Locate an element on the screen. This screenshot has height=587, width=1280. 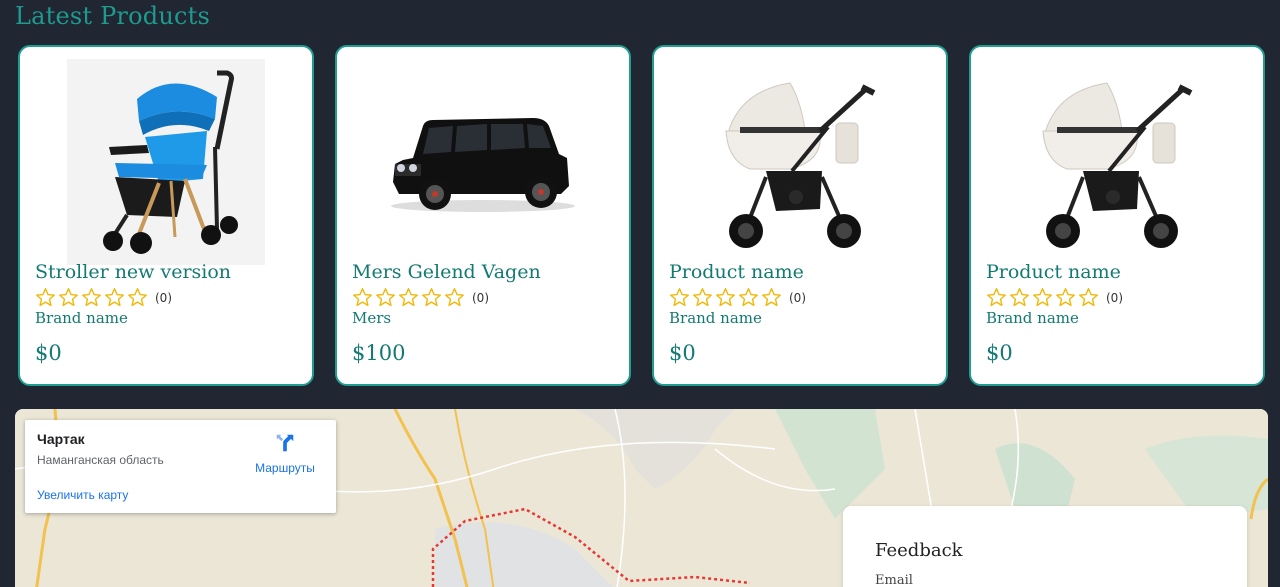
stroller-blue-image is located at coordinates (166, 162).